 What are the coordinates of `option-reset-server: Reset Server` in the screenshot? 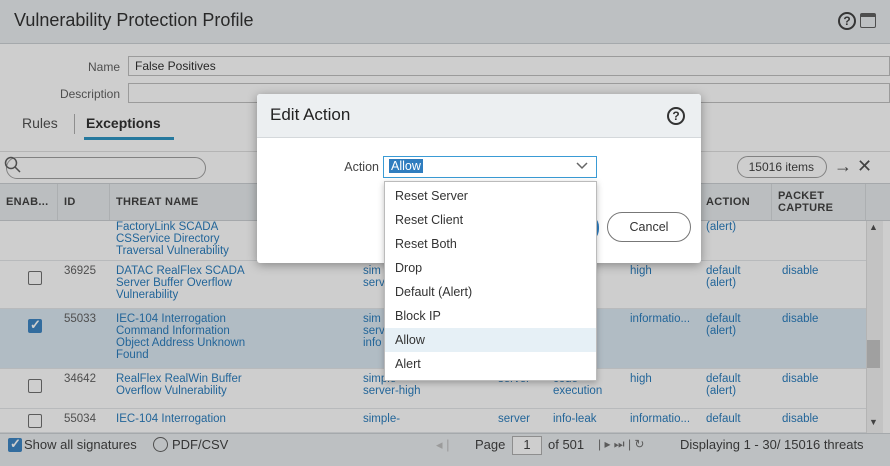 It's located at (490, 196).